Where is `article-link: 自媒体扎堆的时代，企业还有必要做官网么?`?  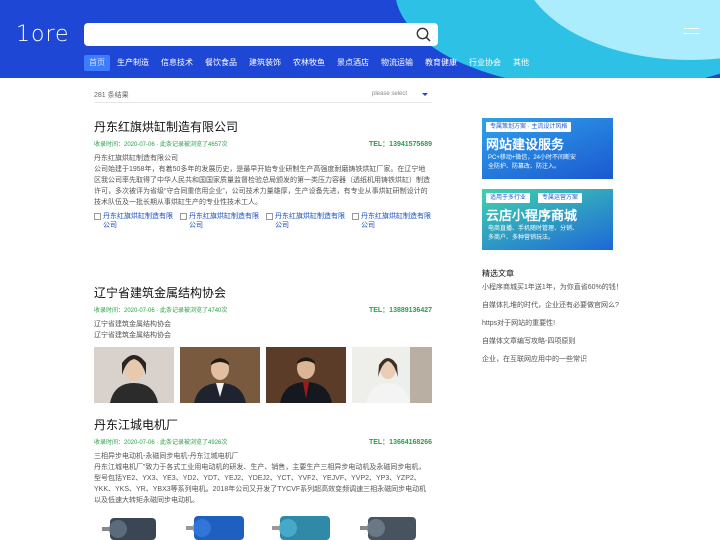
article-link: 自媒体扎堆的时代，企业还有必要做官网么? is located at coordinates (550, 308).